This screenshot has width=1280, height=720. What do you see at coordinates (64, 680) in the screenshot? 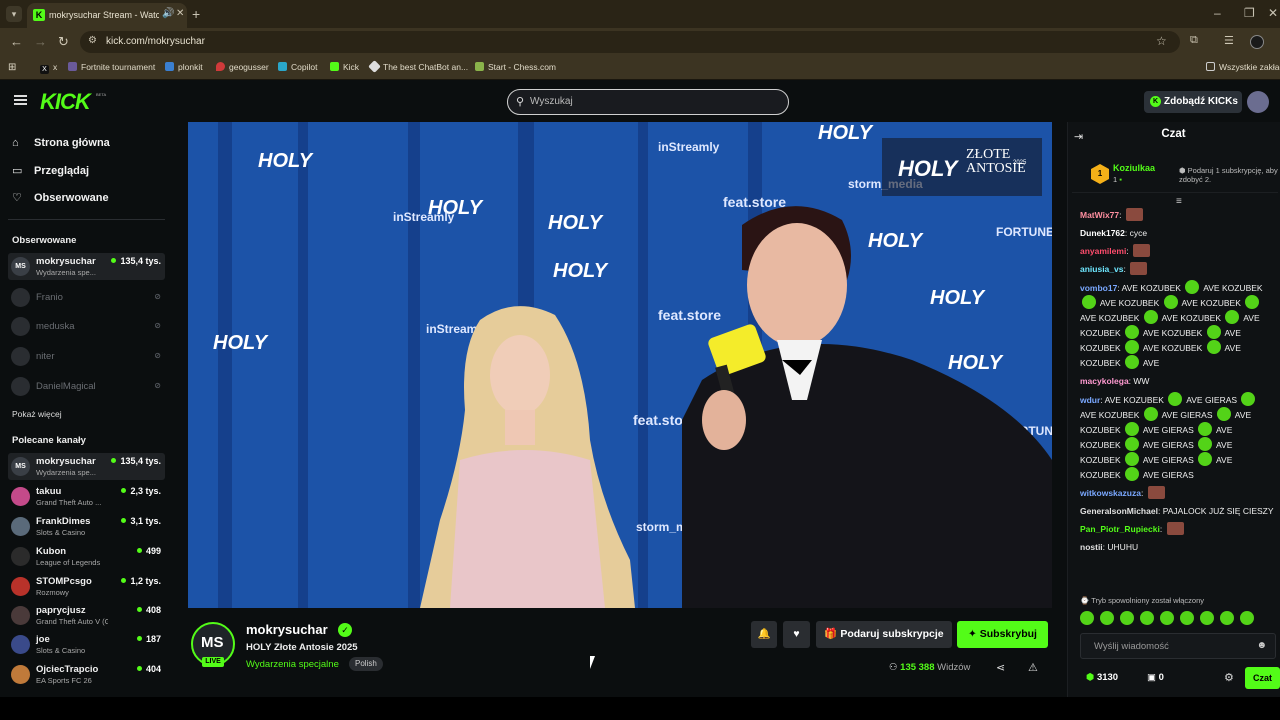
I see `channel-category: EA Sports FC 26` at bounding box center [64, 680].